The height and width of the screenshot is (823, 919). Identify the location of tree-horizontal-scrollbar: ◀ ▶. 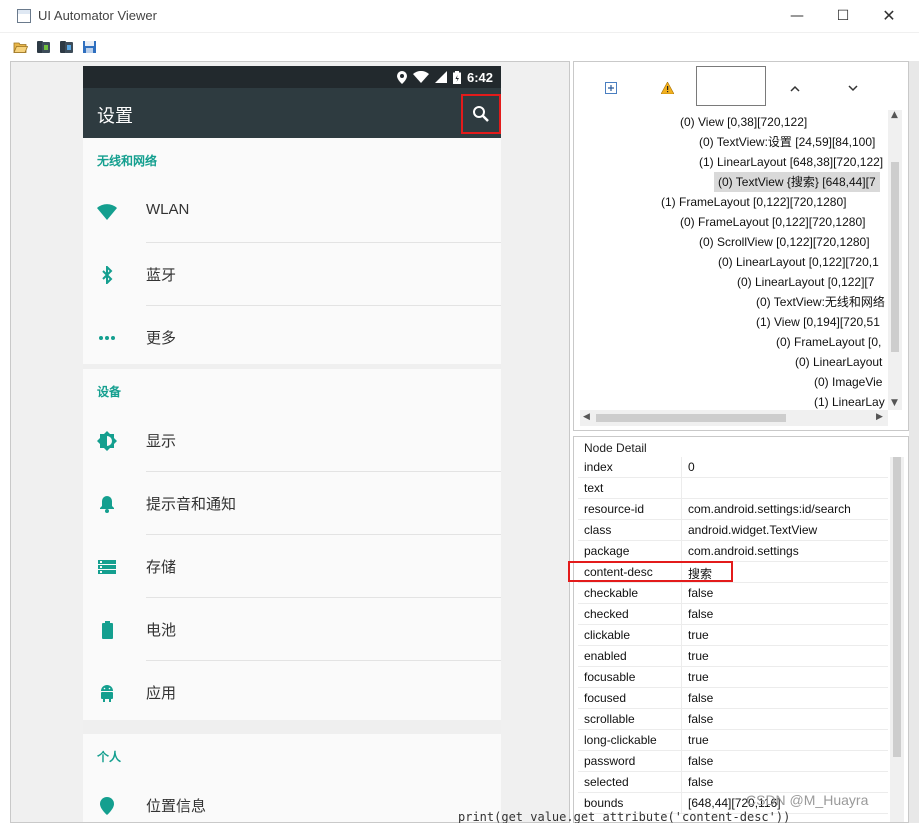
(734, 418).